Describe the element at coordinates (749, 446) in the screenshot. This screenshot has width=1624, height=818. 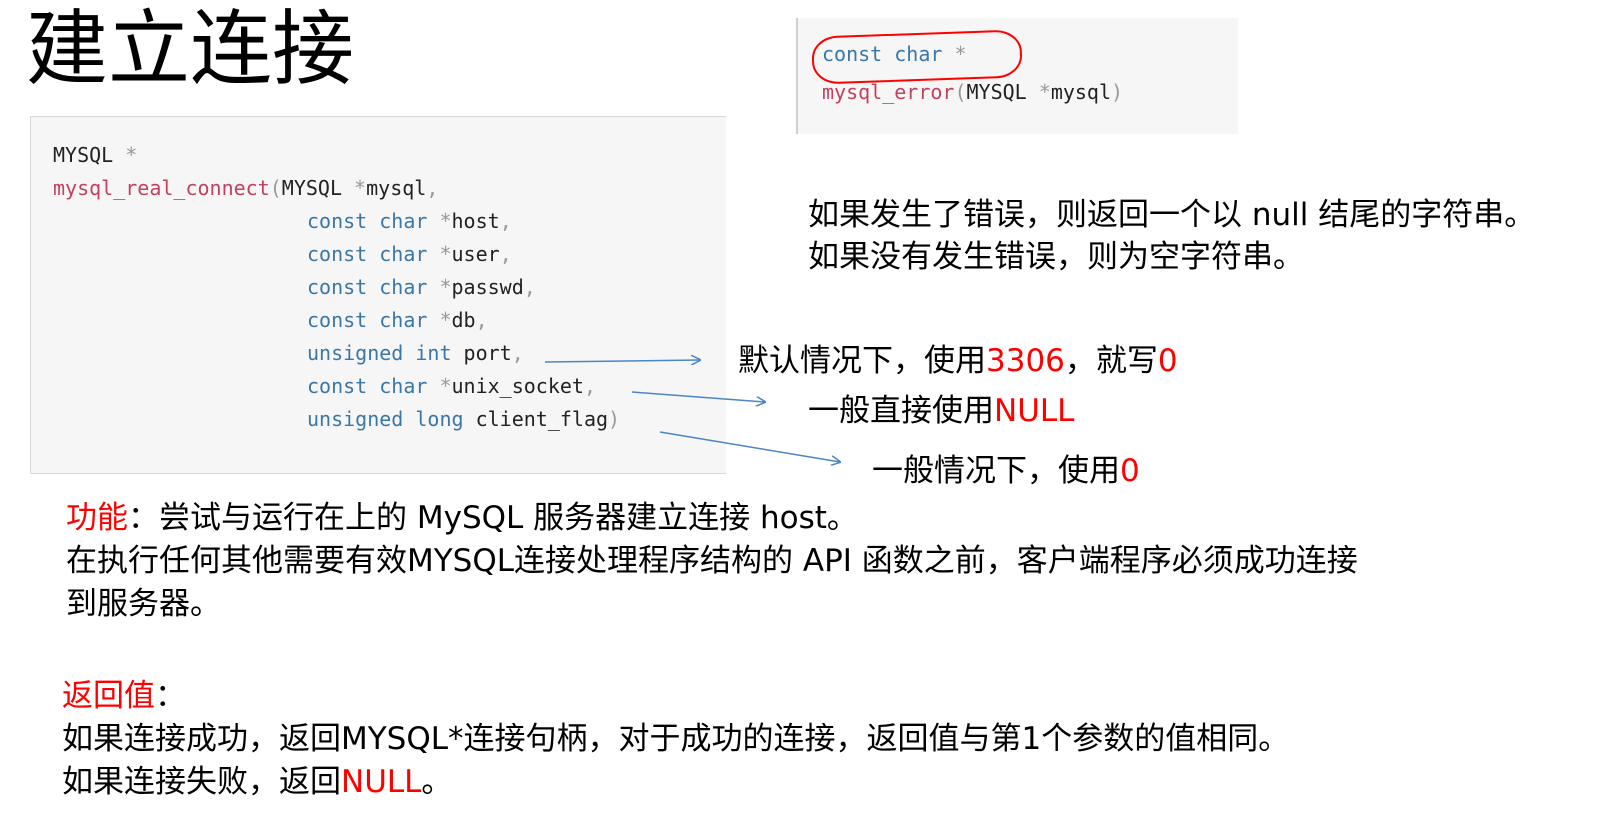
I see `arrow-client-flag` at that location.